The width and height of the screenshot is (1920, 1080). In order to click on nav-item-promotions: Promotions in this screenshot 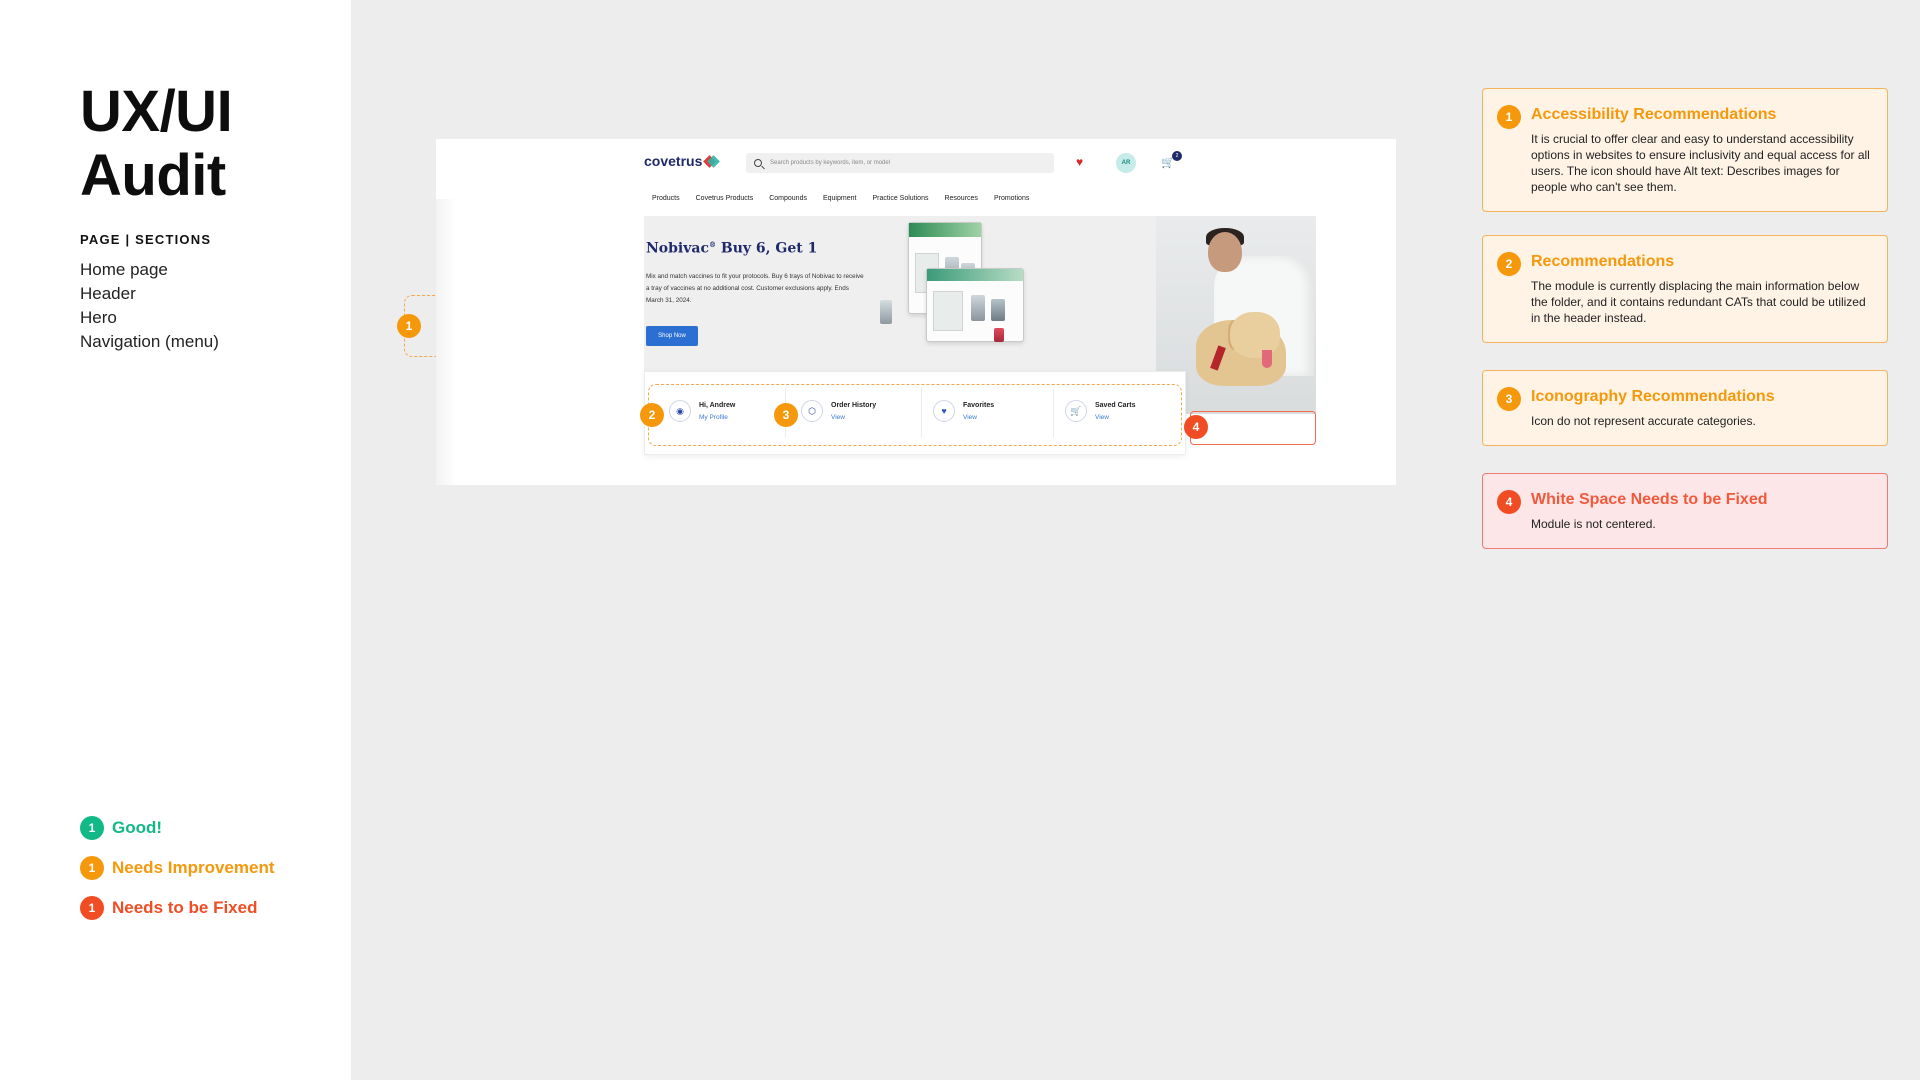, I will do `click(1011, 198)`.